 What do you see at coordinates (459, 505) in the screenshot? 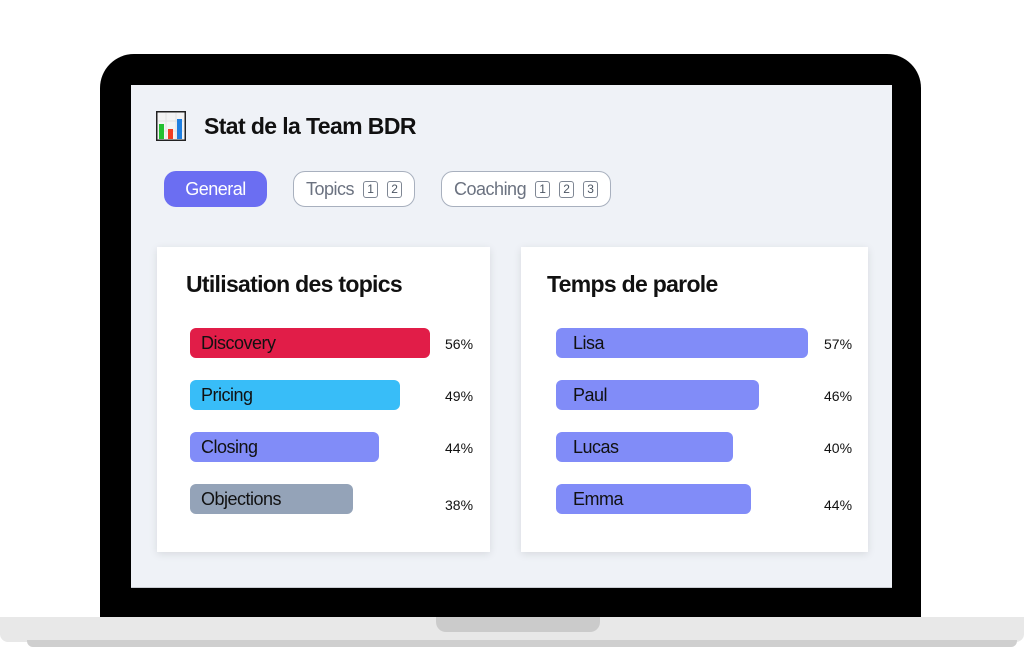
I see `bar-value-label: 38%` at bounding box center [459, 505].